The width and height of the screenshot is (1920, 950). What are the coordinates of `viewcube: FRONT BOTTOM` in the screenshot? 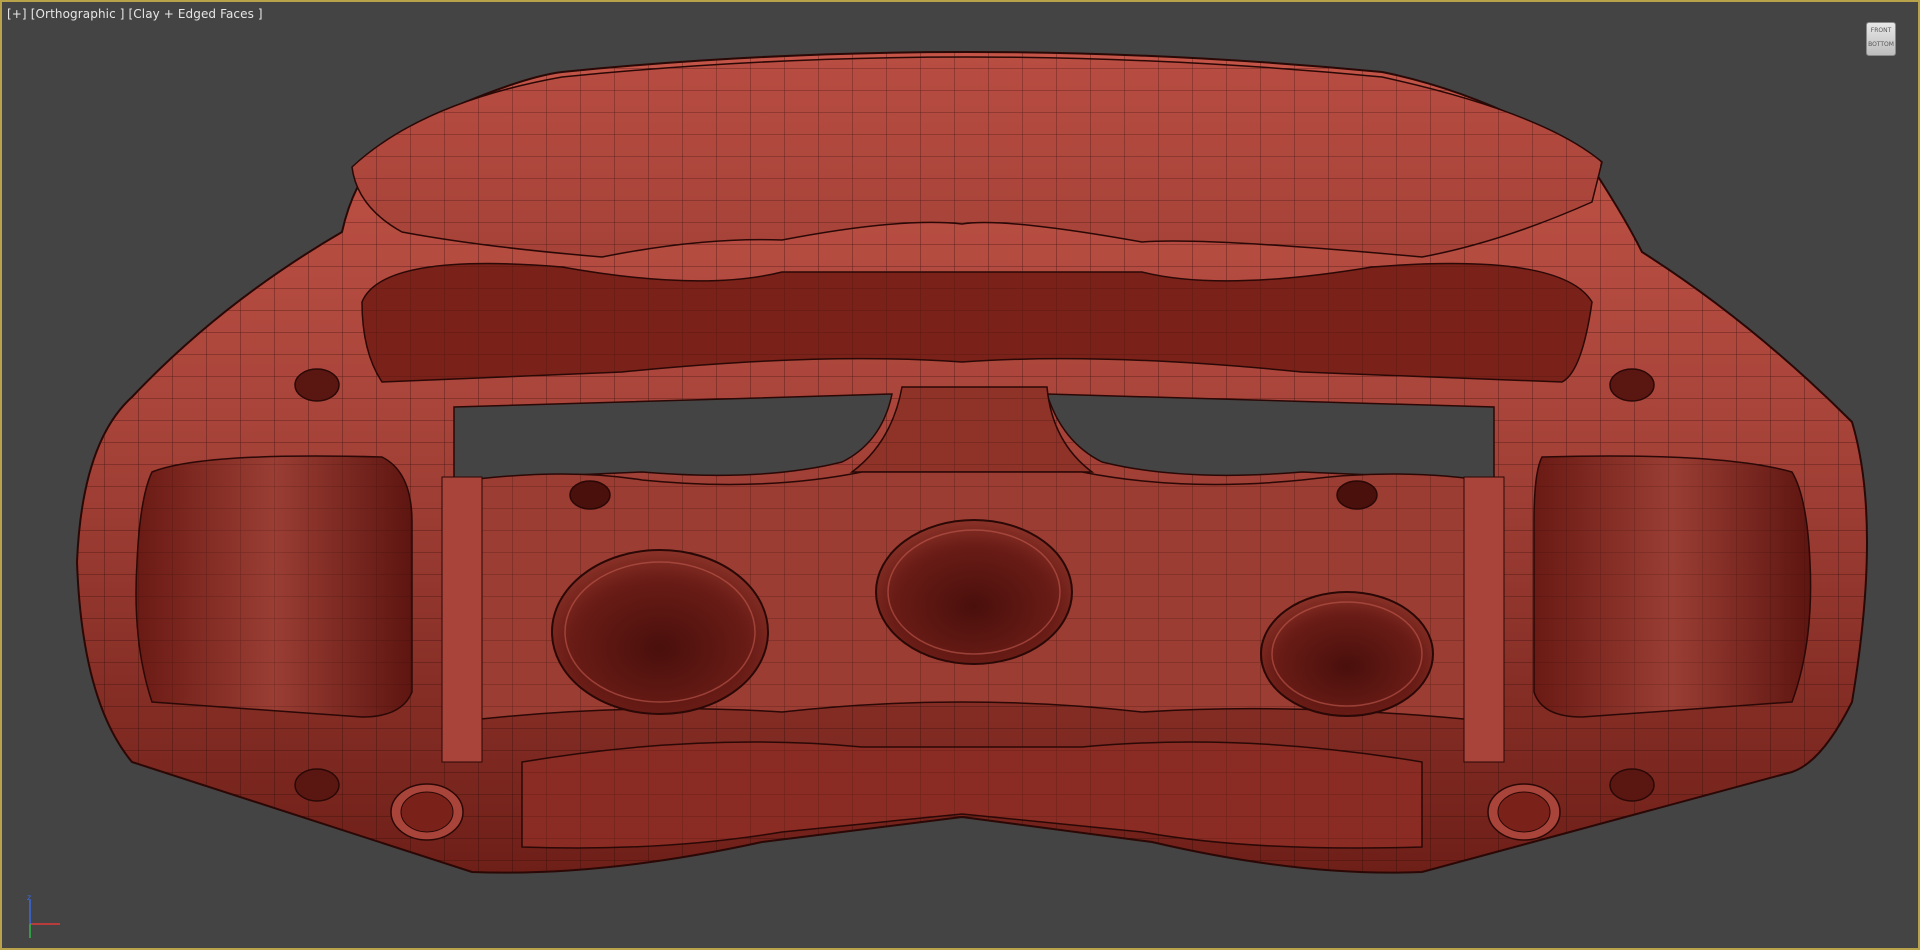 It's located at (1882, 40).